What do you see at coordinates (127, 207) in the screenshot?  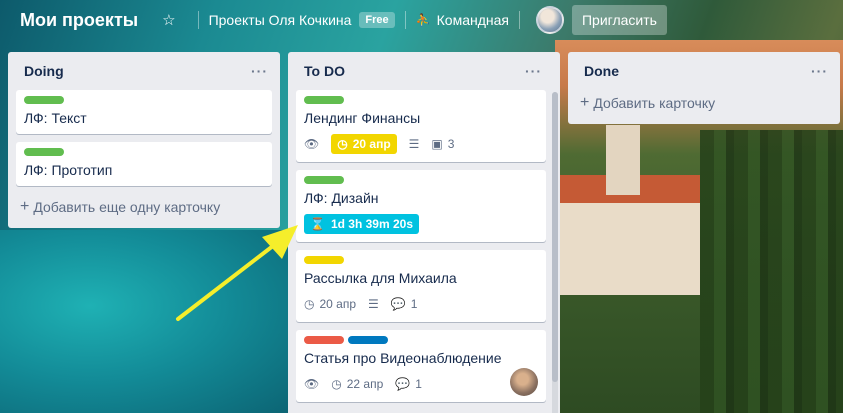 I see `add-card-label: Добавить еще одну карточку` at bounding box center [127, 207].